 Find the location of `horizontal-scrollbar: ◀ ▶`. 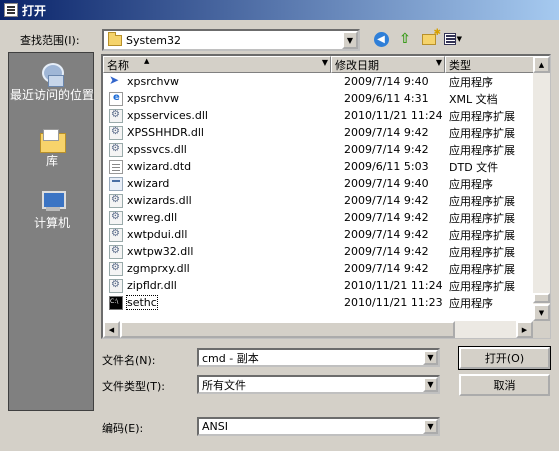

horizontal-scrollbar: ◀ ▶ is located at coordinates (318, 329).